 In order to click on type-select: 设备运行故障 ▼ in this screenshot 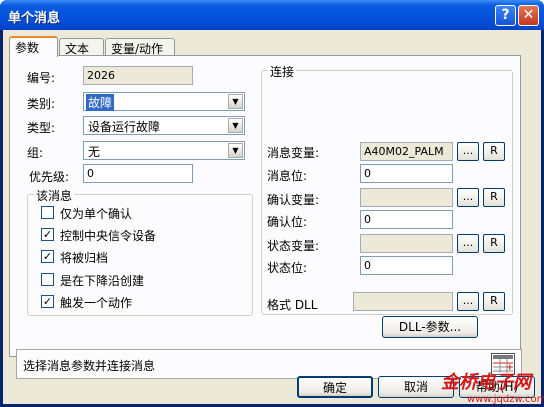, I will do `click(164, 125)`.